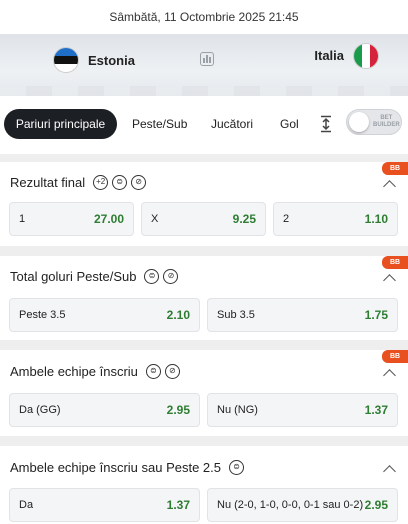  Describe the element at coordinates (232, 124) in the screenshot. I see `tab-players: Jucători` at that location.